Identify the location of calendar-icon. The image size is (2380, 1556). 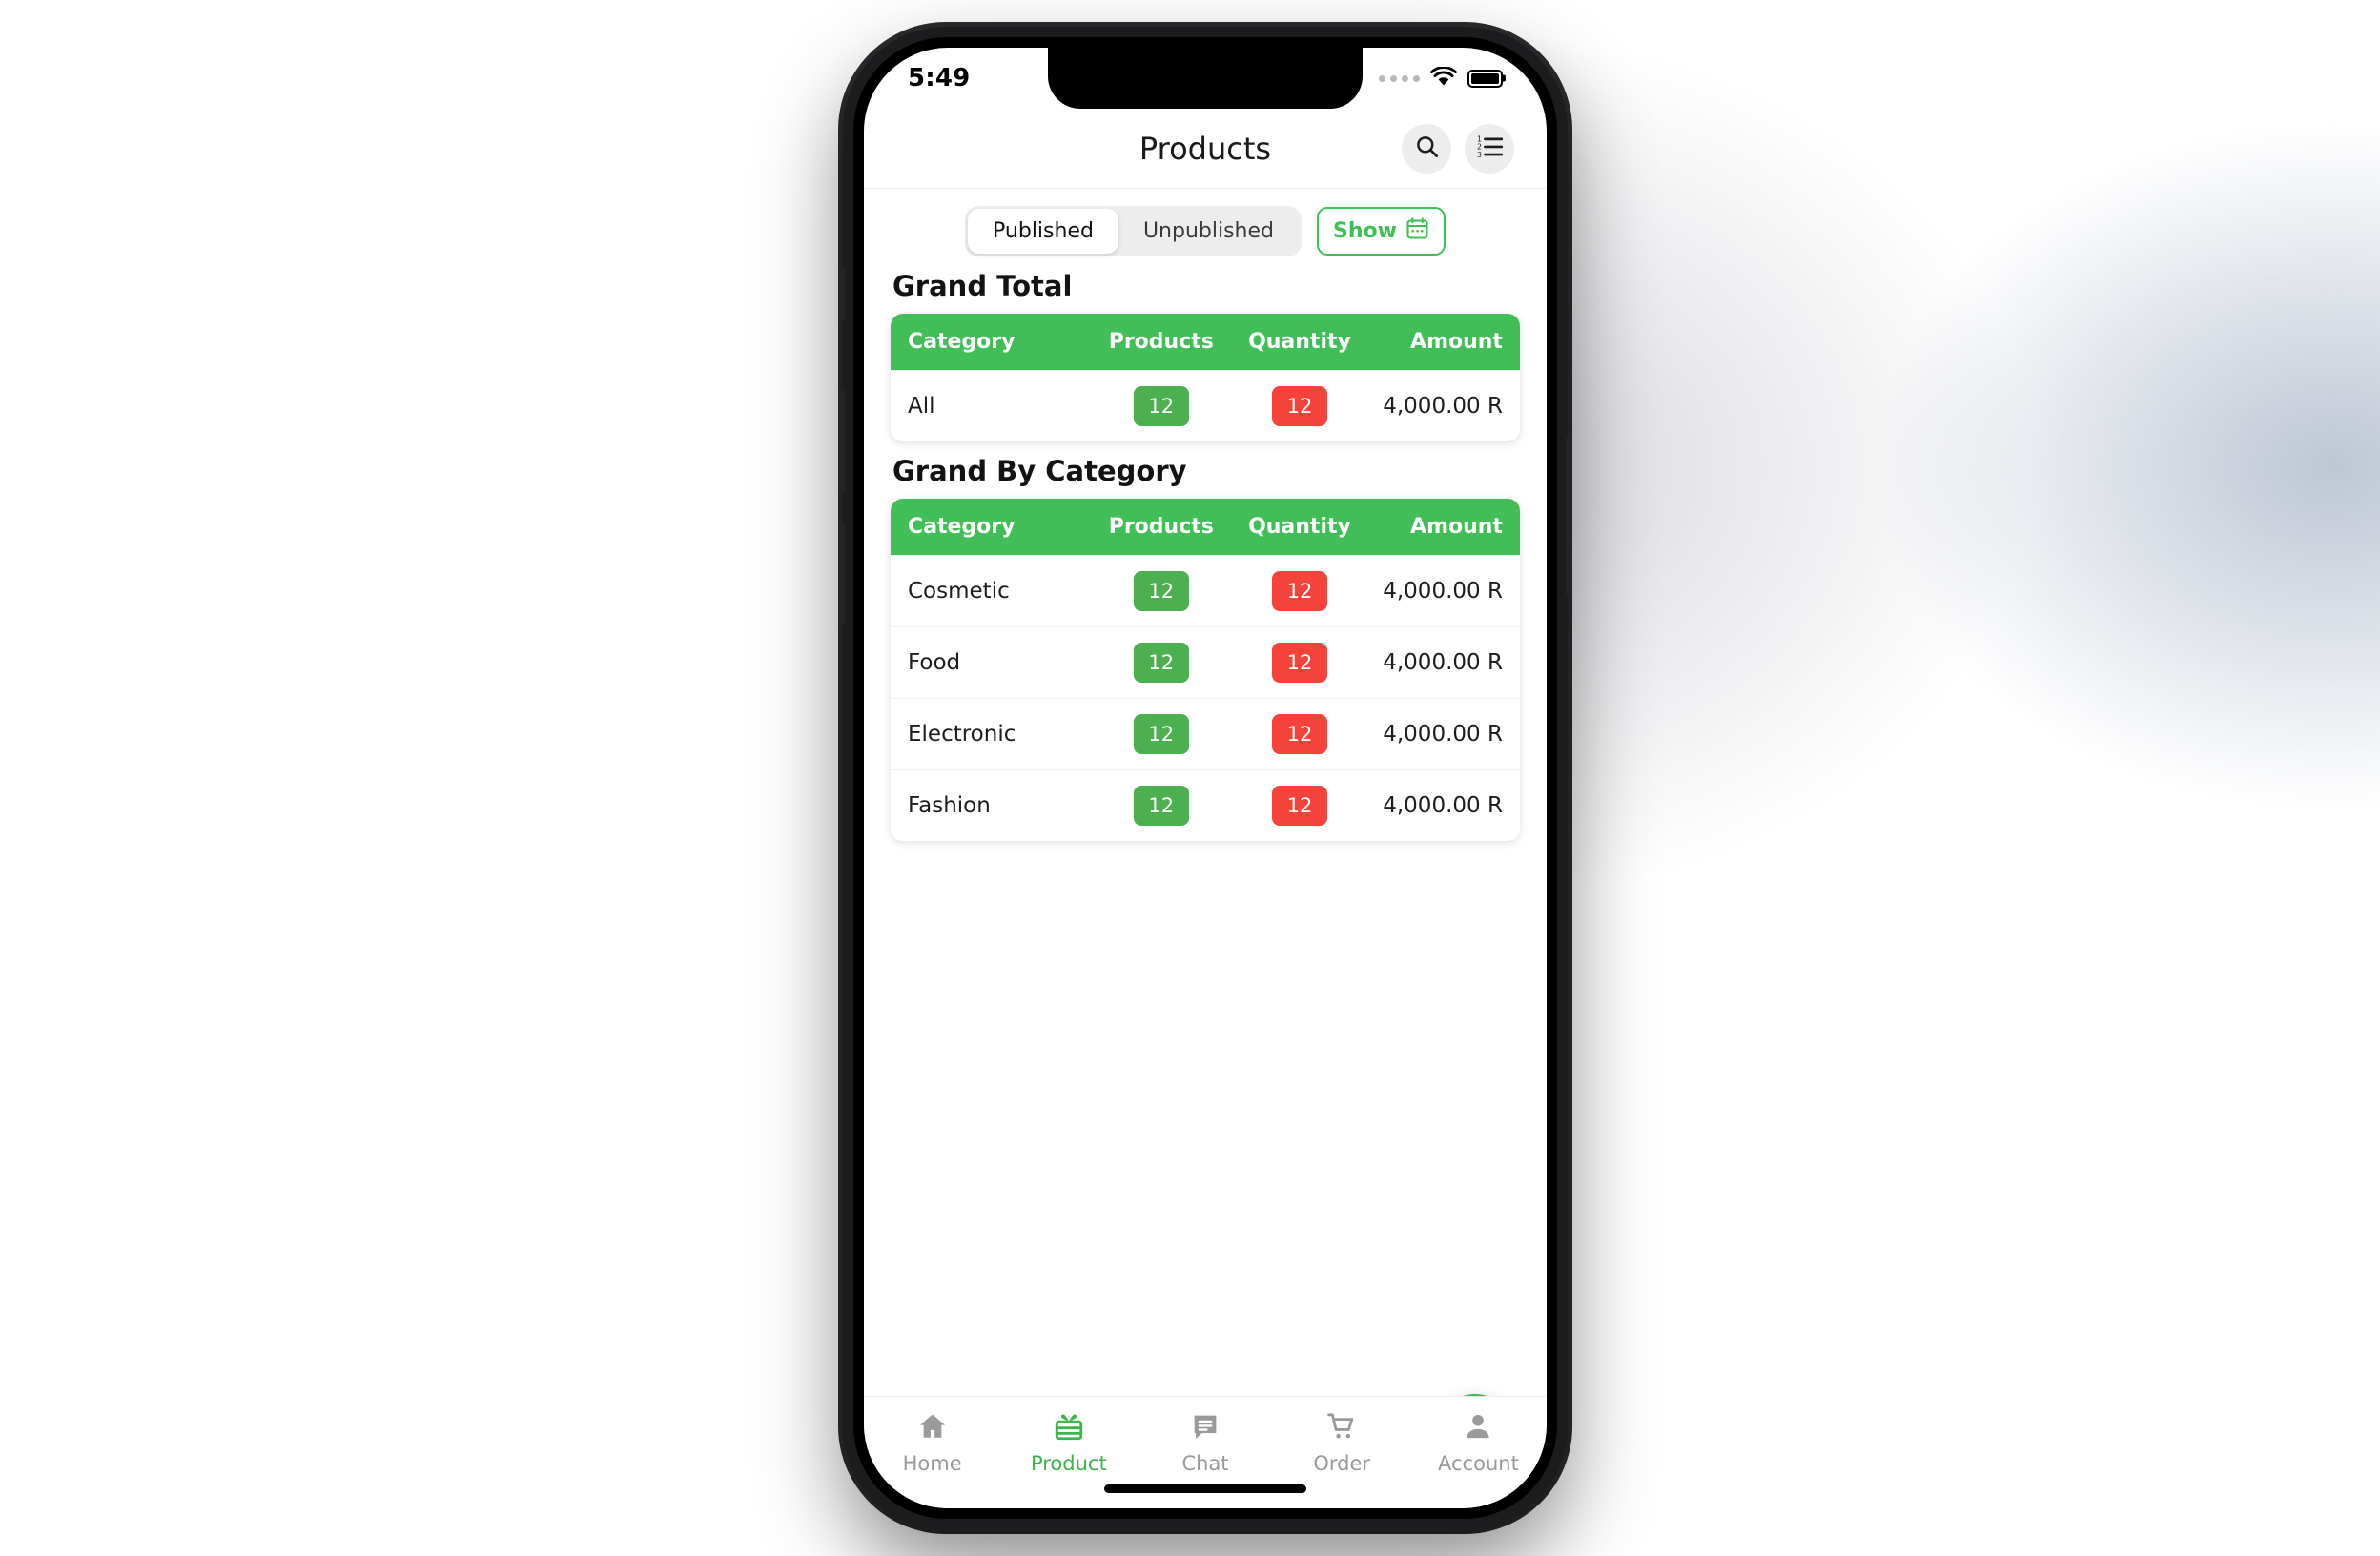
(1417, 231).